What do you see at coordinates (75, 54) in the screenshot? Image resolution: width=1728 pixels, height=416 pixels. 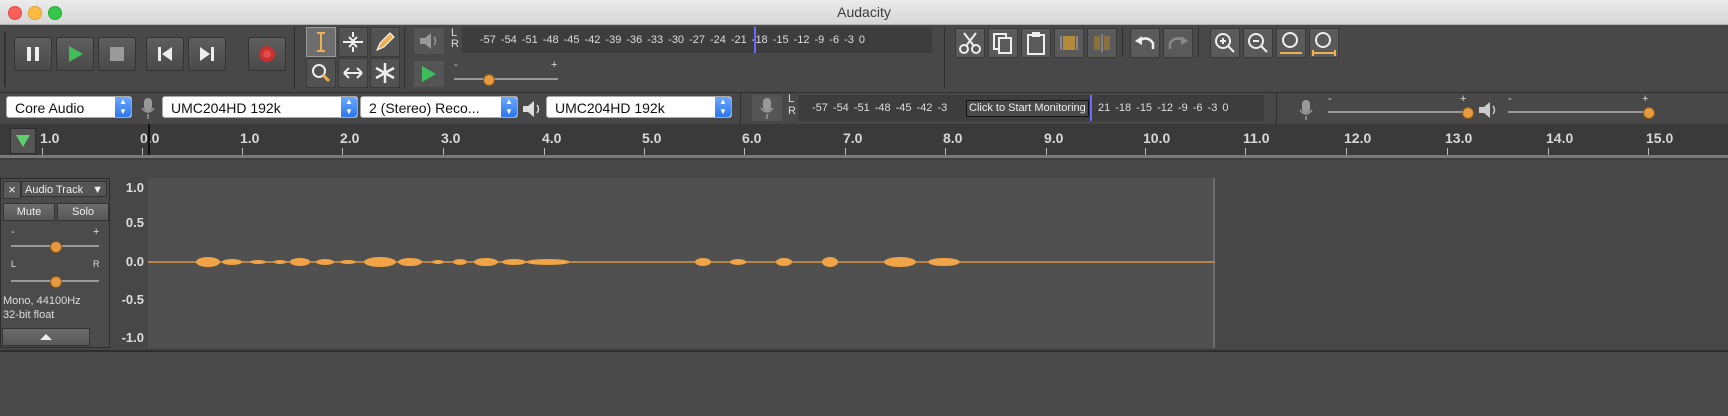 I see `play-button` at bounding box center [75, 54].